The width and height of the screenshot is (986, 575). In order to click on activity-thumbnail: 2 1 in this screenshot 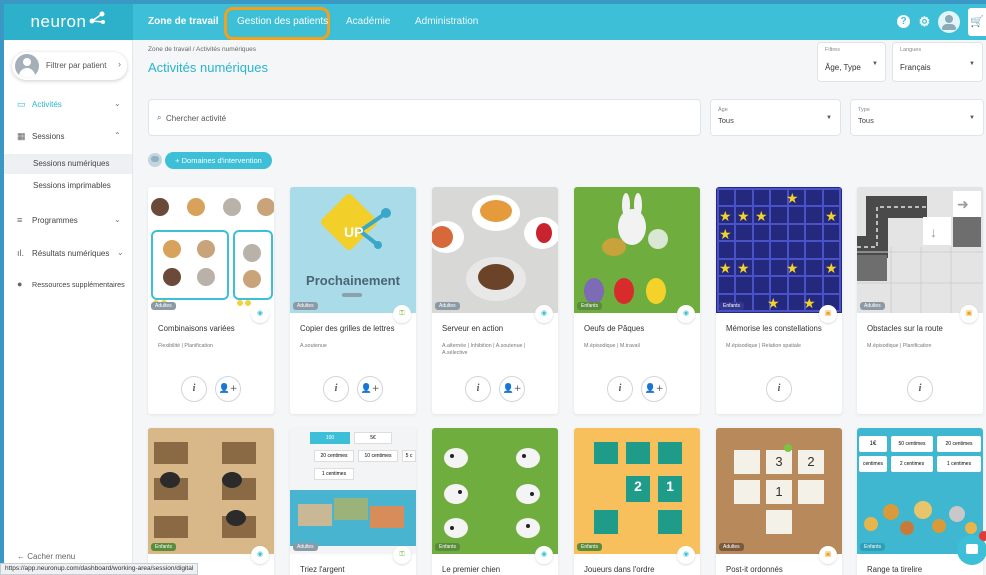, I will do `click(637, 491)`.